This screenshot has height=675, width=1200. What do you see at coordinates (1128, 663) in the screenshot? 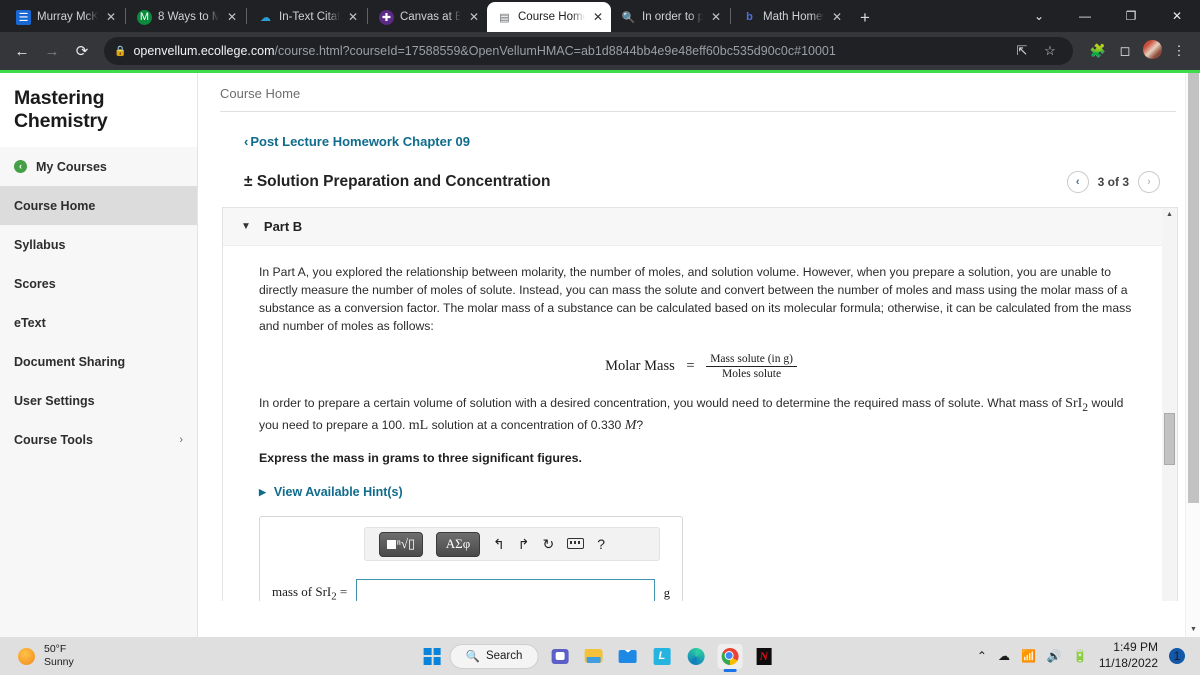
I see `clock-date: 11/18/2022` at bounding box center [1128, 663].